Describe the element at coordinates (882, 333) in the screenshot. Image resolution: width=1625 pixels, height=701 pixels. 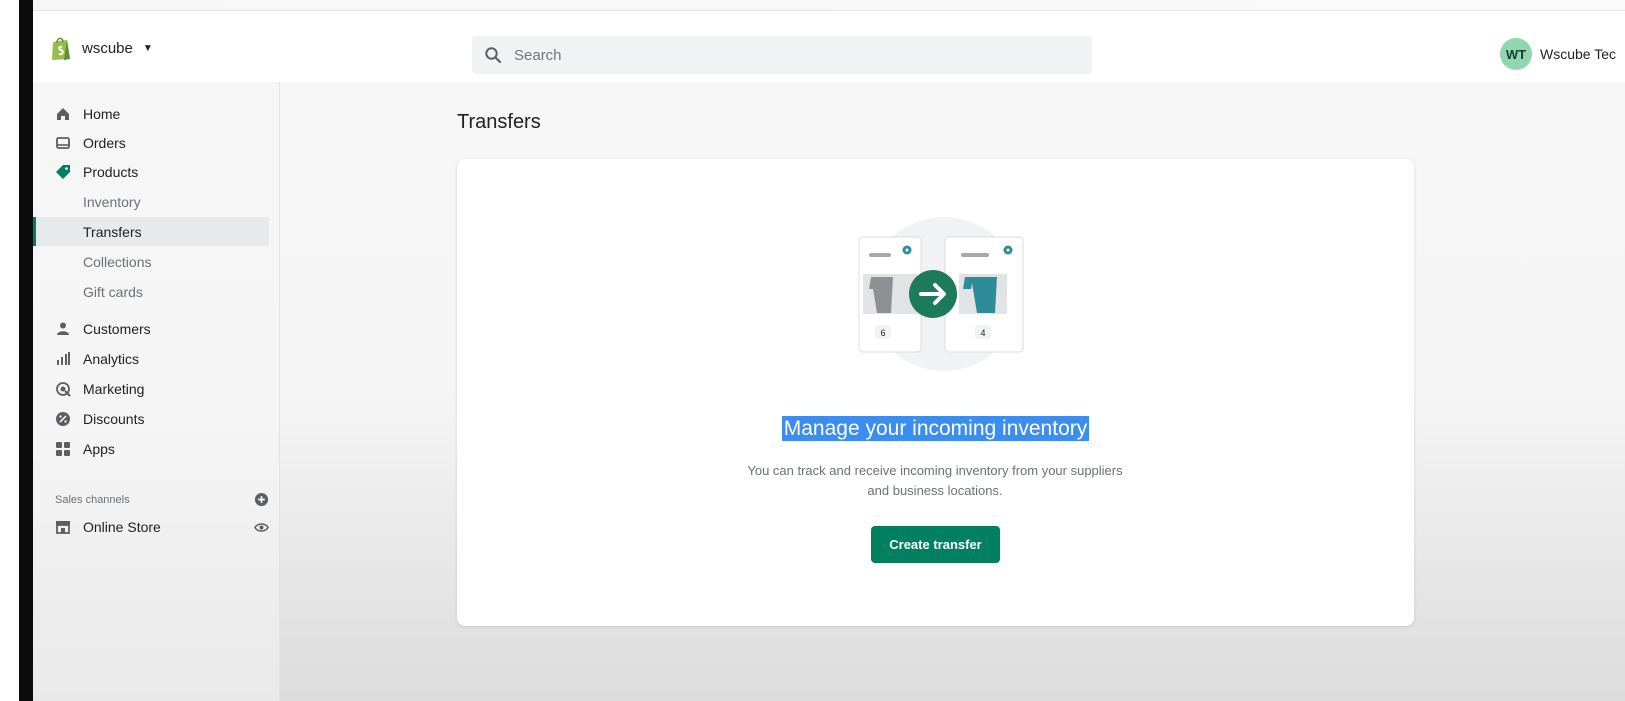
I see `left-count: 6` at that location.